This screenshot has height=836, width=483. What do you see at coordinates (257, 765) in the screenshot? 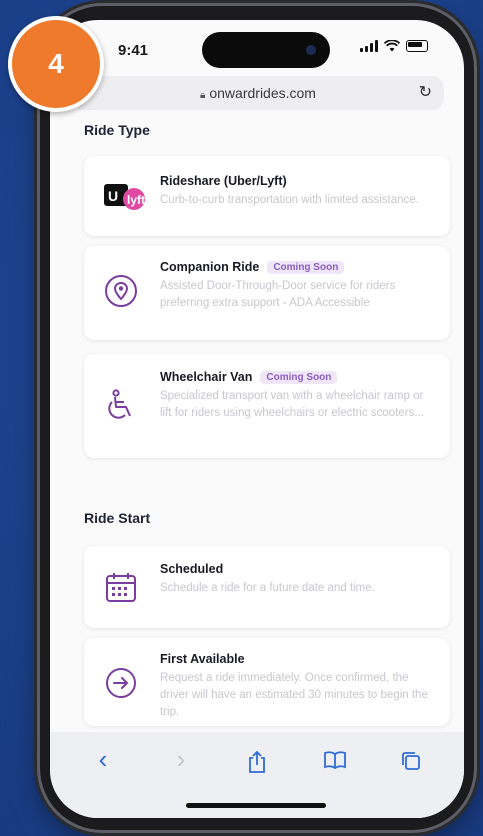
I see `share-icon` at bounding box center [257, 765].